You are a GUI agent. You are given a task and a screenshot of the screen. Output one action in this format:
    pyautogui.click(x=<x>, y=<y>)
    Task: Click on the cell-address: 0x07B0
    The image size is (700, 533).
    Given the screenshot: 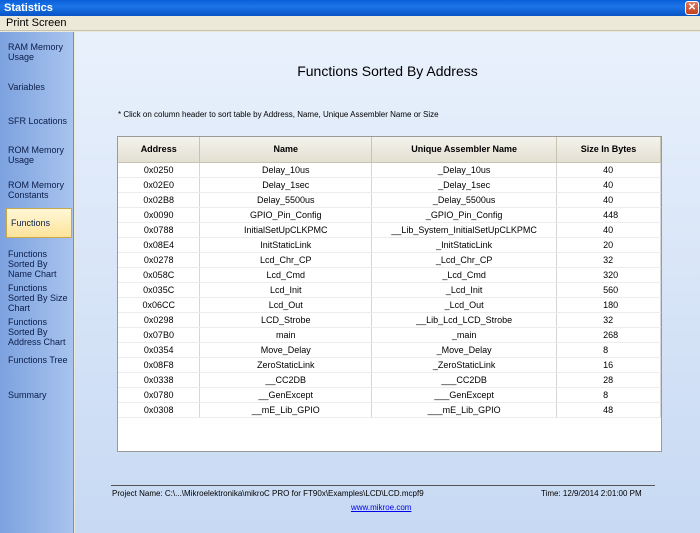 What is the action you would take?
    pyautogui.click(x=159, y=335)
    